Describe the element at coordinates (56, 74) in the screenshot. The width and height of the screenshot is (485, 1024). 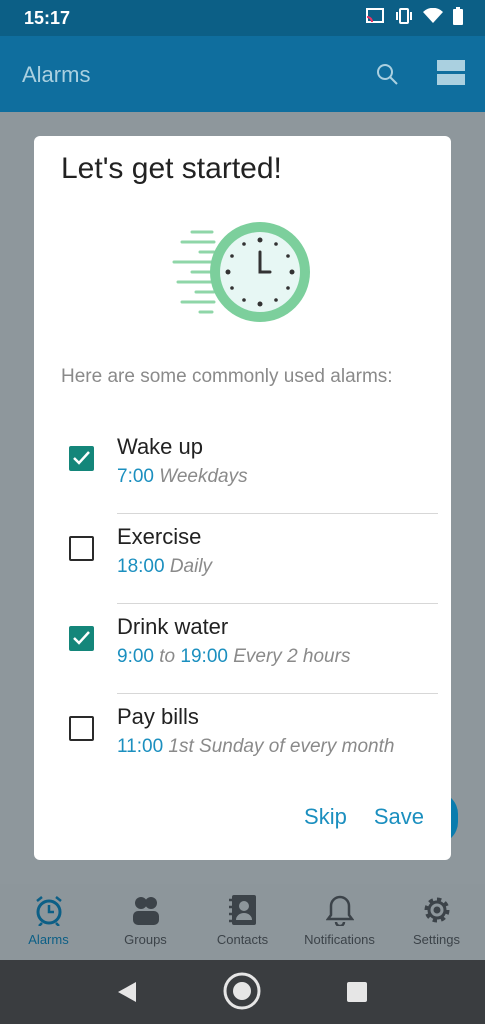
I see `page-title: Alarms` at that location.